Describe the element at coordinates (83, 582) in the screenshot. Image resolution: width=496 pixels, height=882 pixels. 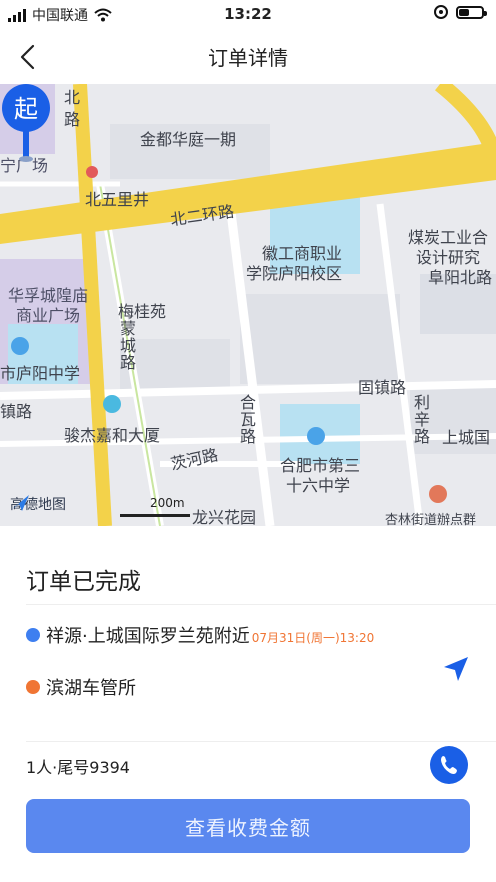
I see `order-status-title: 订单已完成` at that location.